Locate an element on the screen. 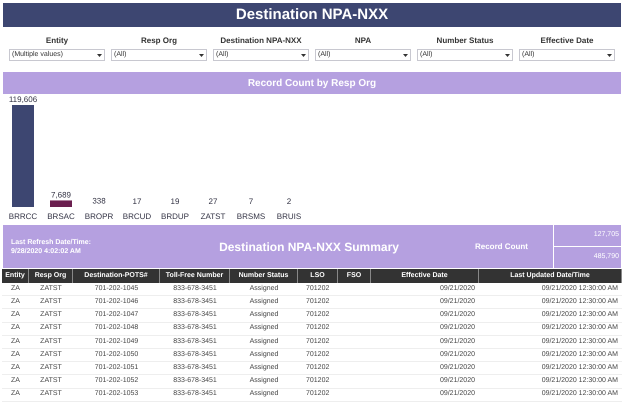 The image size is (624, 404). bar-category-label: BRUIS is located at coordinates (289, 216).